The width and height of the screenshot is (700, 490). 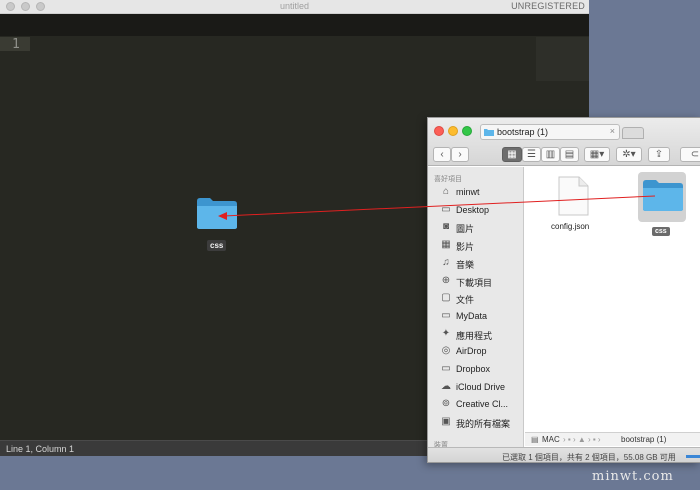 What do you see at coordinates (446, 298) in the screenshot?
I see `document-icon: ▢` at bounding box center [446, 298].